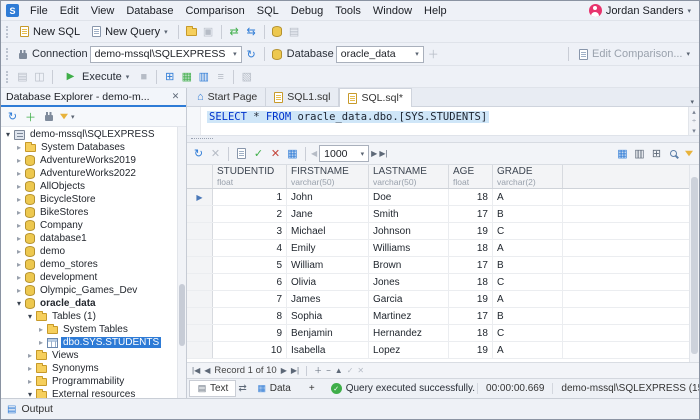 This screenshot has width=700, height=420. What do you see at coordinates (89, 251) in the screenshot?
I see `tree-item: demo` at bounding box center [89, 251].